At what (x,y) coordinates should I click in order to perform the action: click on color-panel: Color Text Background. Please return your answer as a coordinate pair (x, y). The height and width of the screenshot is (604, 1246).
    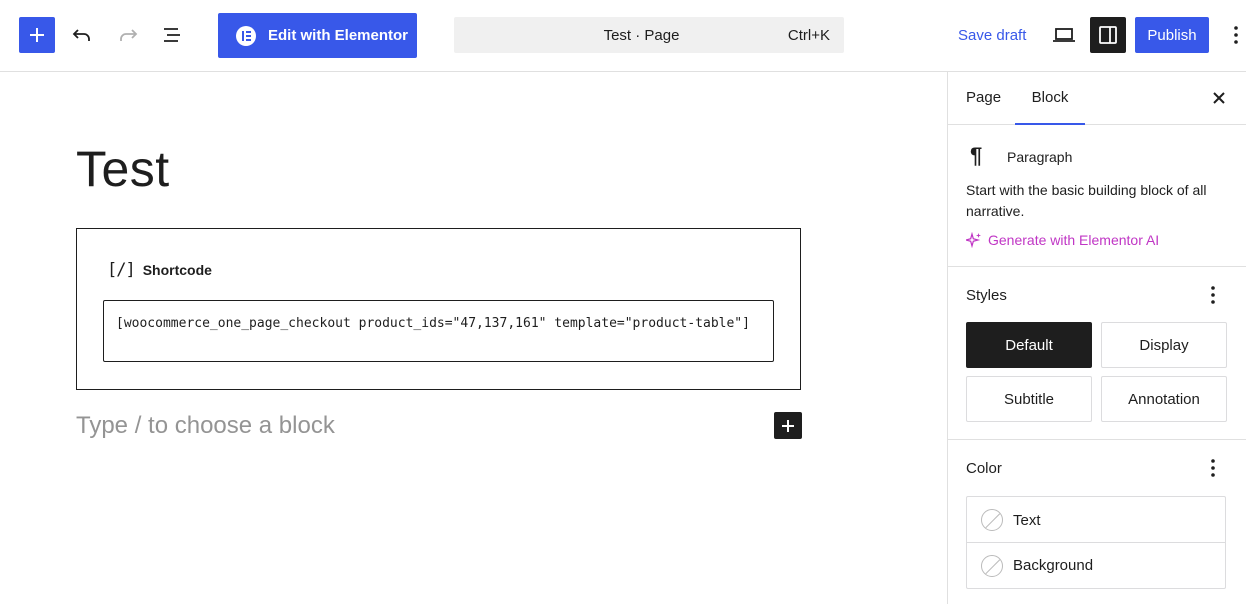
    Looking at the image, I should click on (1097, 522).